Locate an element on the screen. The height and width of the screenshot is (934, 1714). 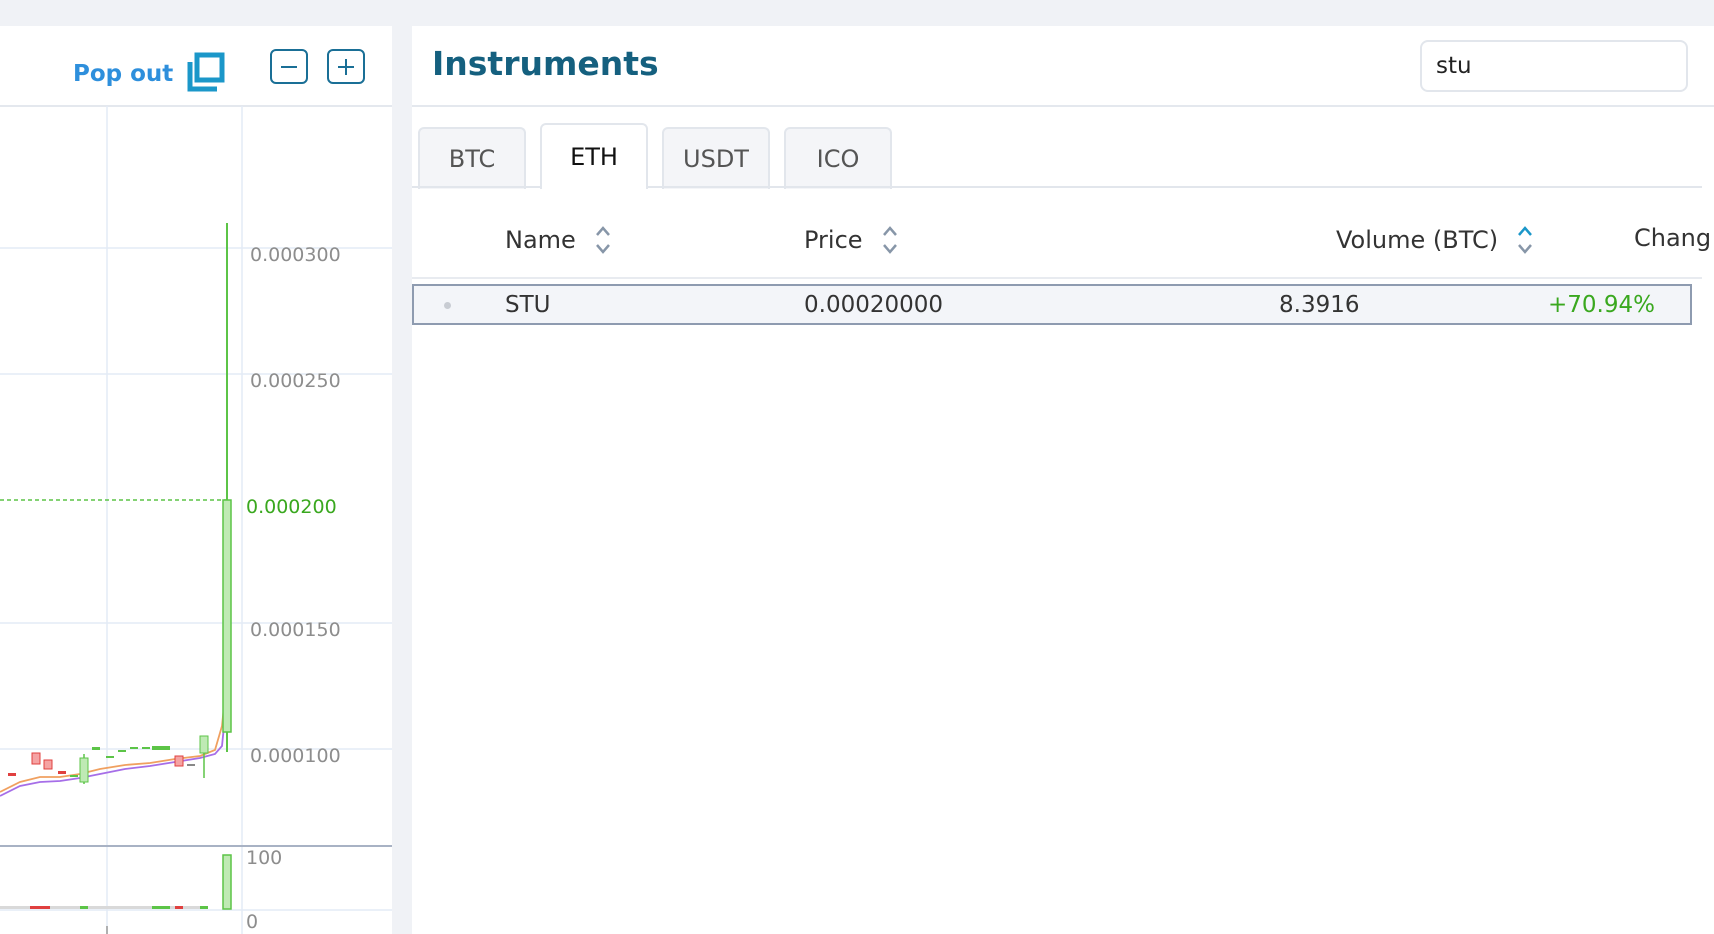
sort-desc-icon is located at coordinates (1525, 240).